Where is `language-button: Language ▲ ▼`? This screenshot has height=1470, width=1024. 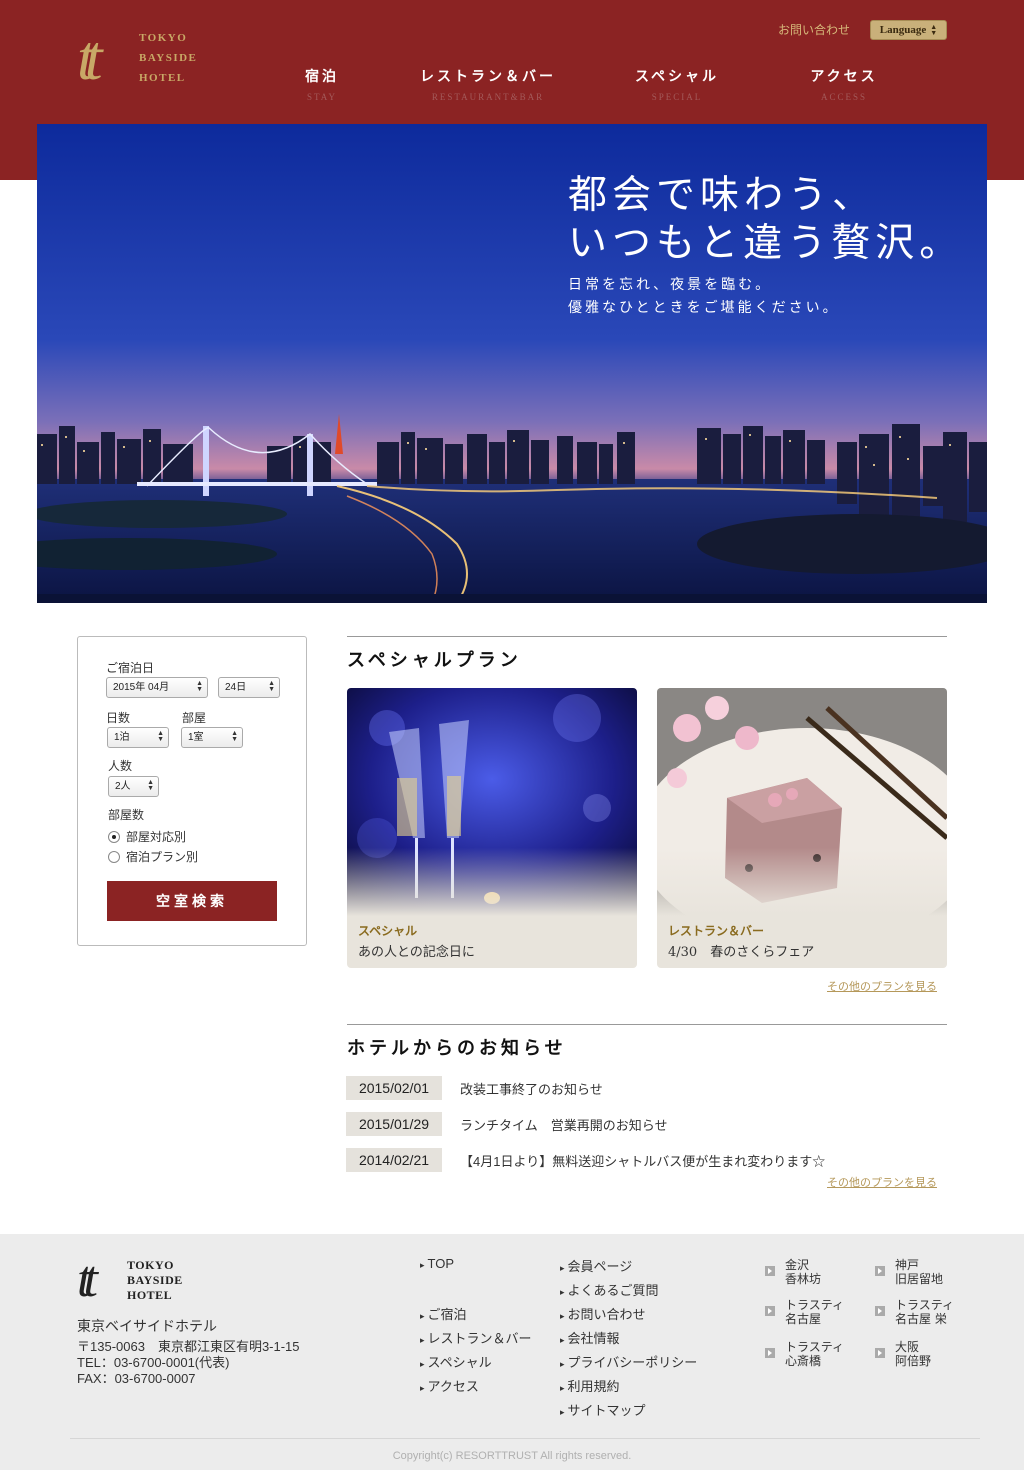 language-button: Language ▲ ▼ is located at coordinates (908, 30).